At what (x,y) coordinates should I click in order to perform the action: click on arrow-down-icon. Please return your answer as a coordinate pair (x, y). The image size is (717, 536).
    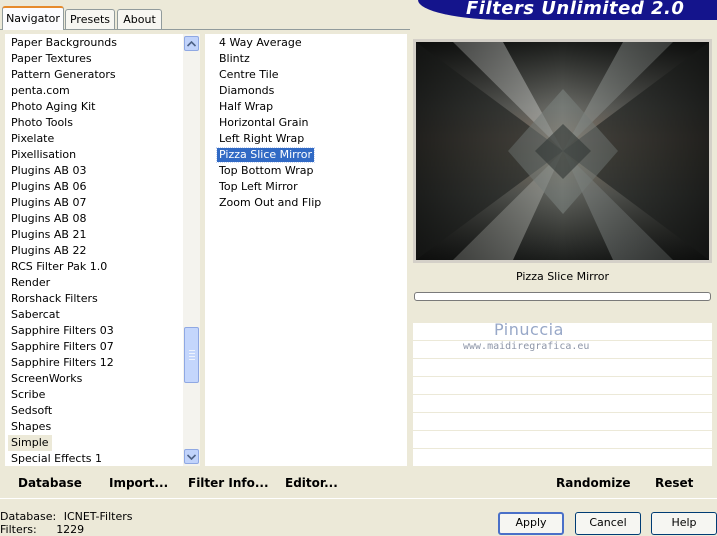
    Looking at the image, I should click on (191, 456).